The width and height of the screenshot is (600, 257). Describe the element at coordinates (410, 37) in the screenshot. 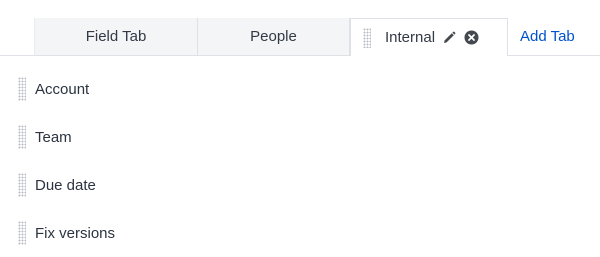

I see `tab-label: Internal` at that location.